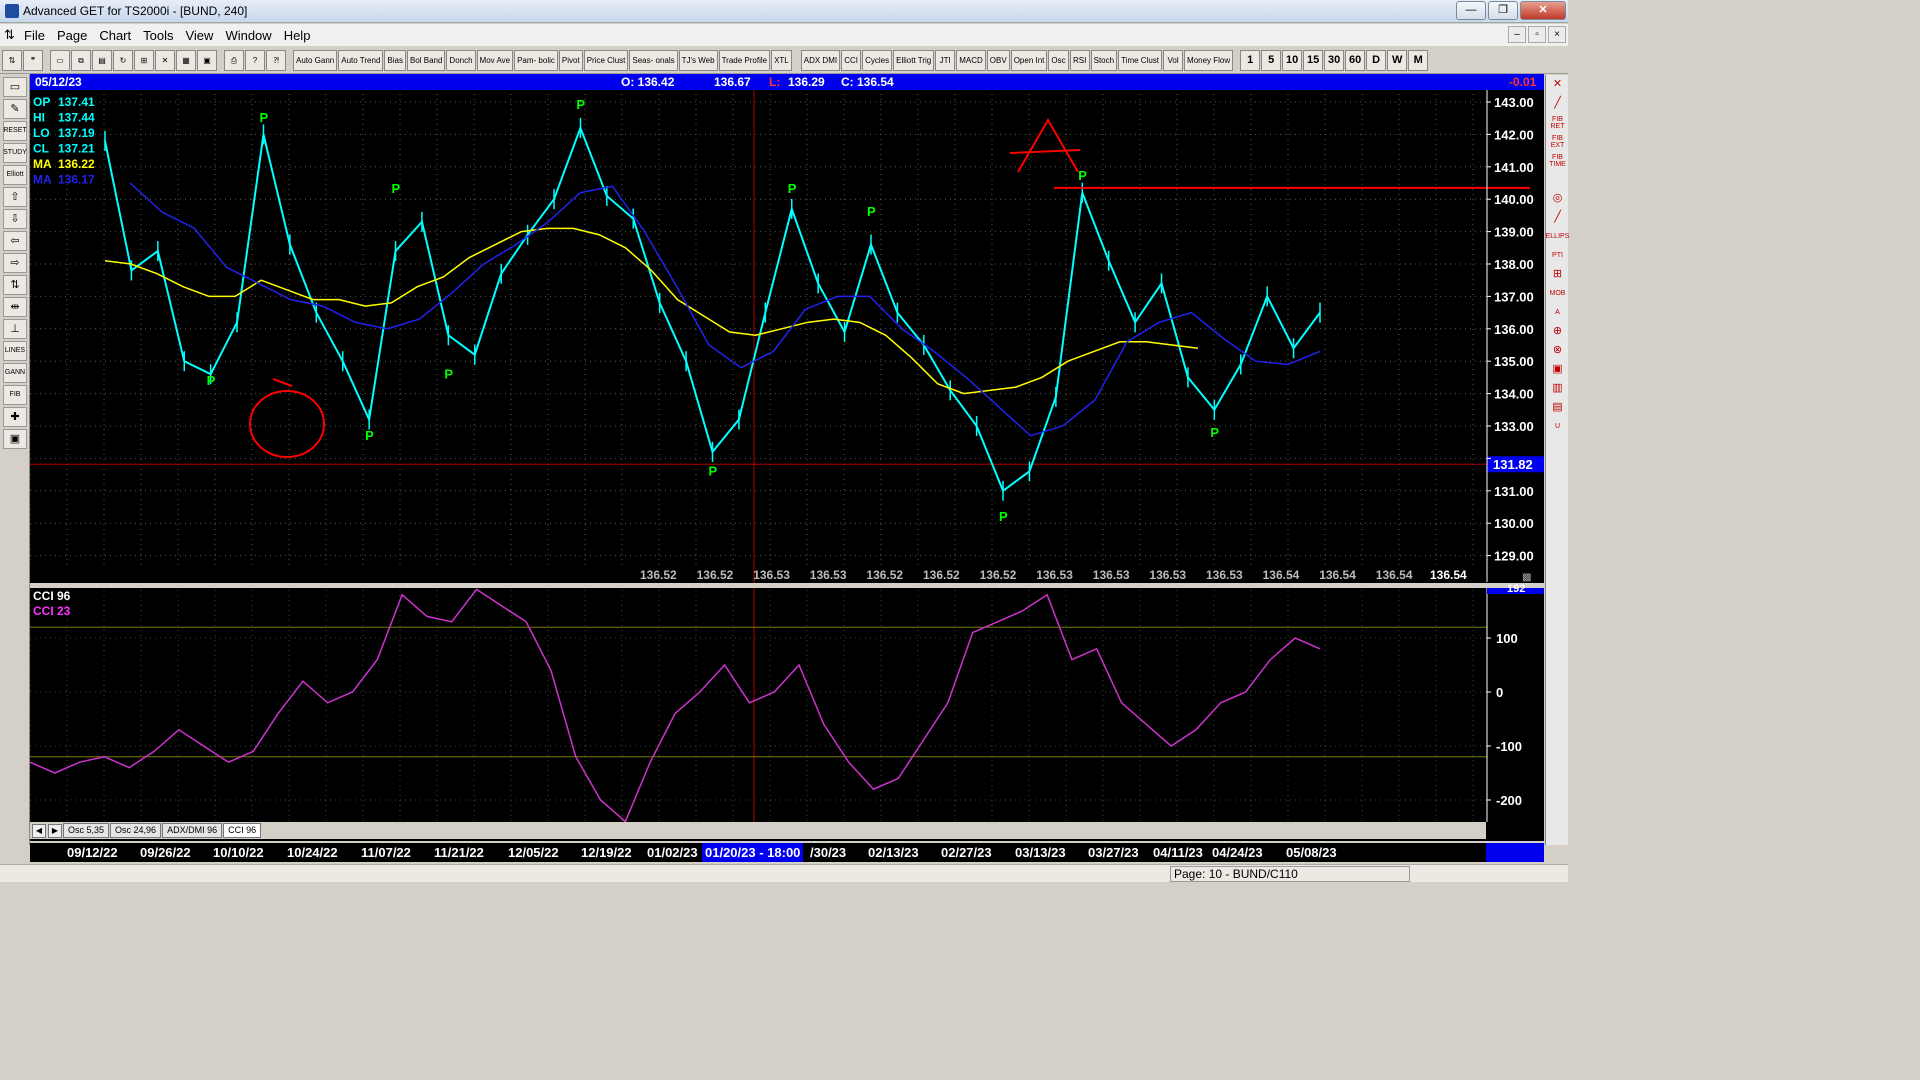  I want to click on tab-scroll-left-icon: ◀, so click(39, 830).